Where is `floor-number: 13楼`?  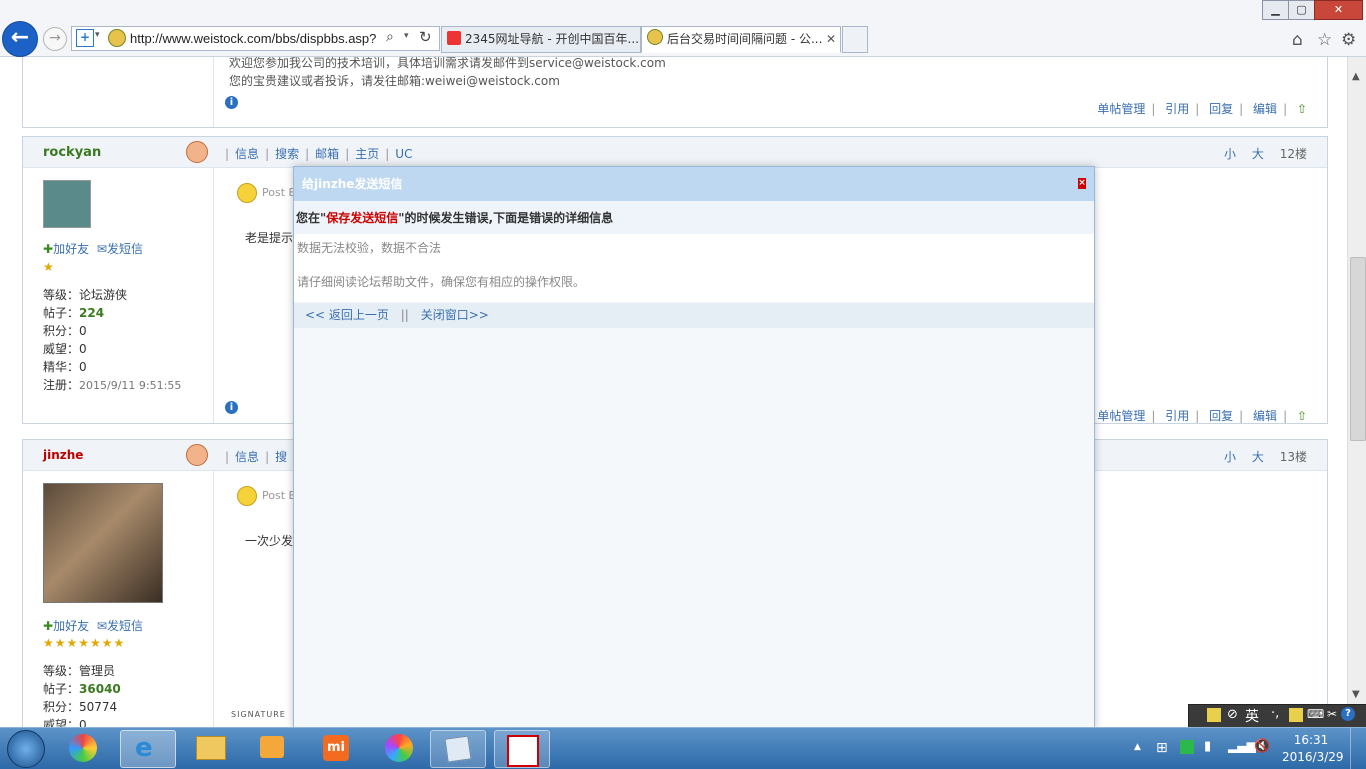
floor-number: 13楼 is located at coordinates (1293, 457).